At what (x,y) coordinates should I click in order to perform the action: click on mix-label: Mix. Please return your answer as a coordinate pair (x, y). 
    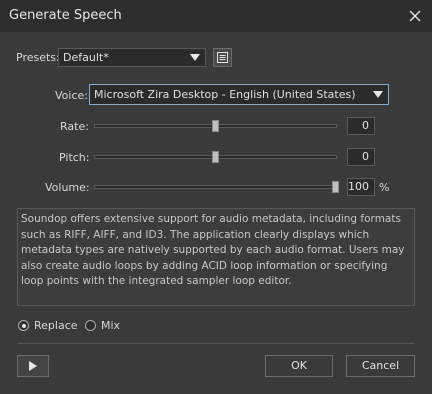
    Looking at the image, I should click on (110, 325).